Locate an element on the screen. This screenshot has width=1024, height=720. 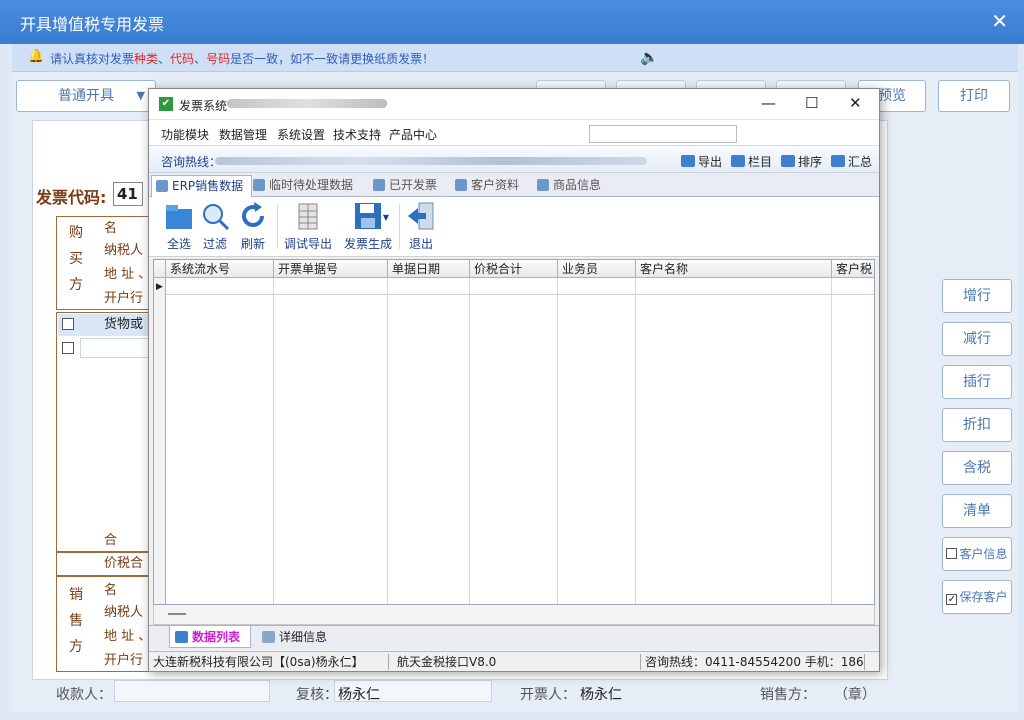
add-row-button: 增行 is located at coordinates (977, 296).